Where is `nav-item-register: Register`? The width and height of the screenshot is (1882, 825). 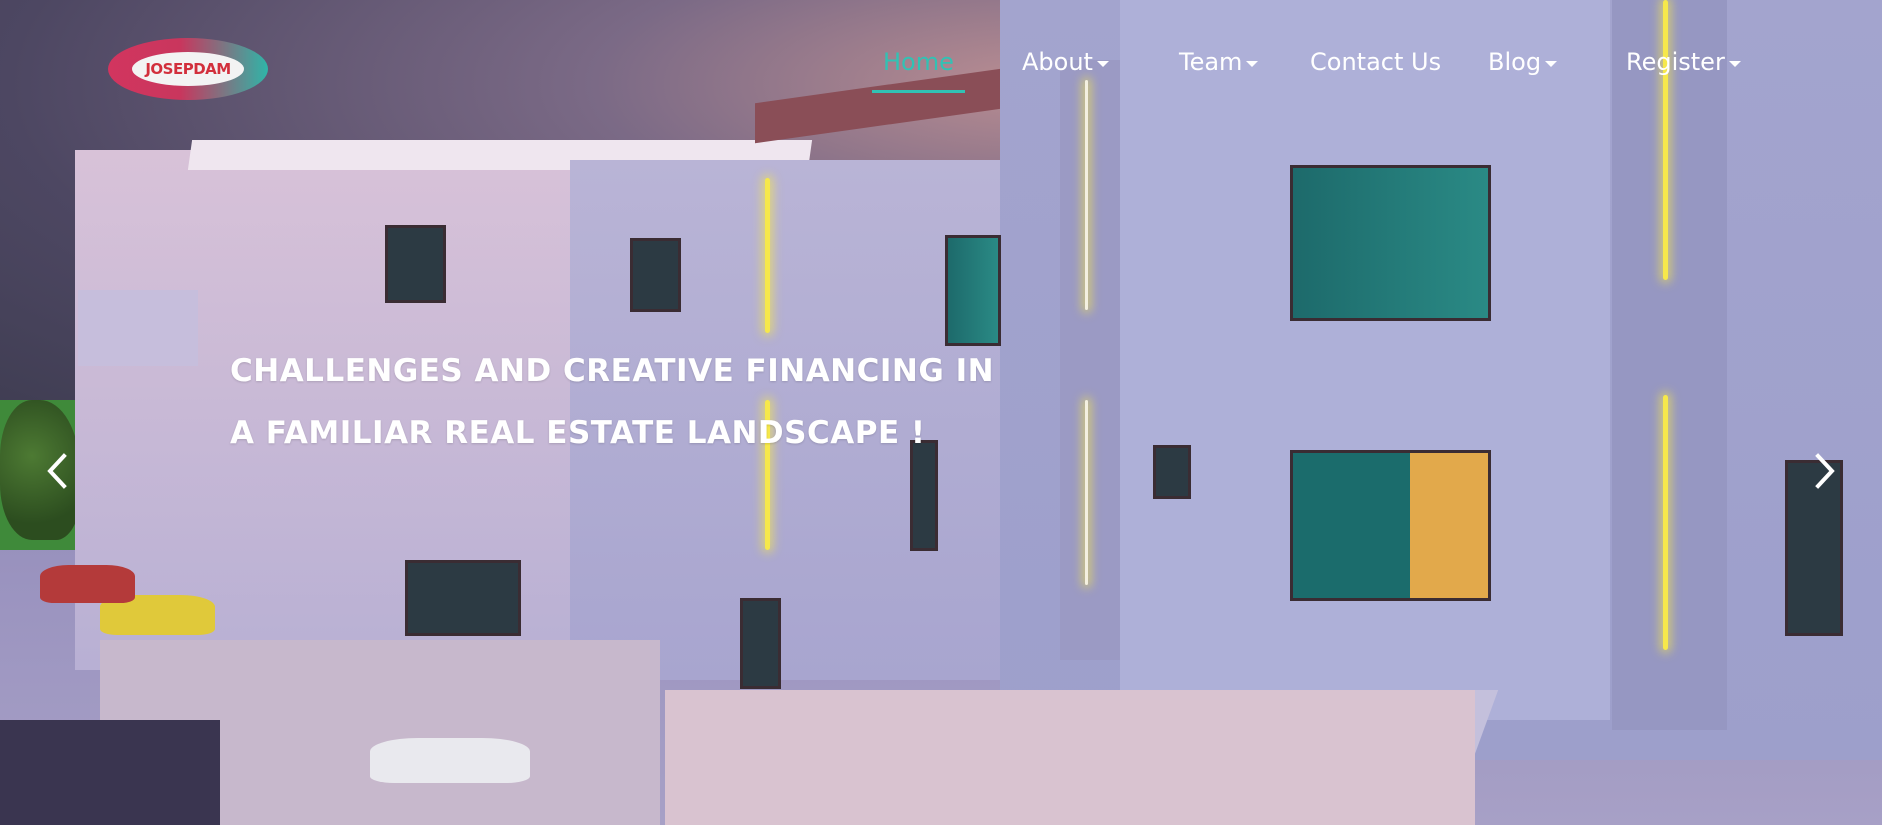 nav-item-register: Register is located at coordinates (1683, 62).